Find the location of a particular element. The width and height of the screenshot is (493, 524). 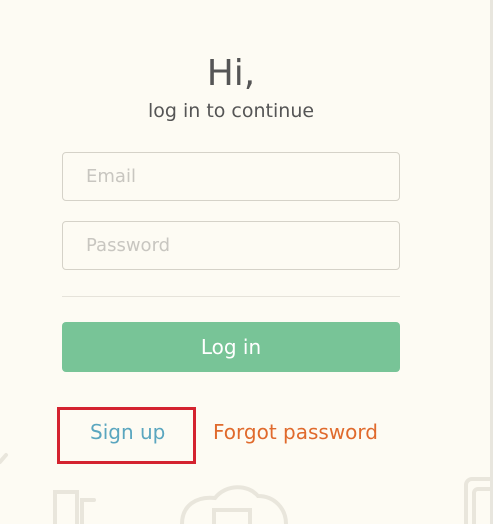

forgot-password-link: Forgot password is located at coordinates (295, 432).